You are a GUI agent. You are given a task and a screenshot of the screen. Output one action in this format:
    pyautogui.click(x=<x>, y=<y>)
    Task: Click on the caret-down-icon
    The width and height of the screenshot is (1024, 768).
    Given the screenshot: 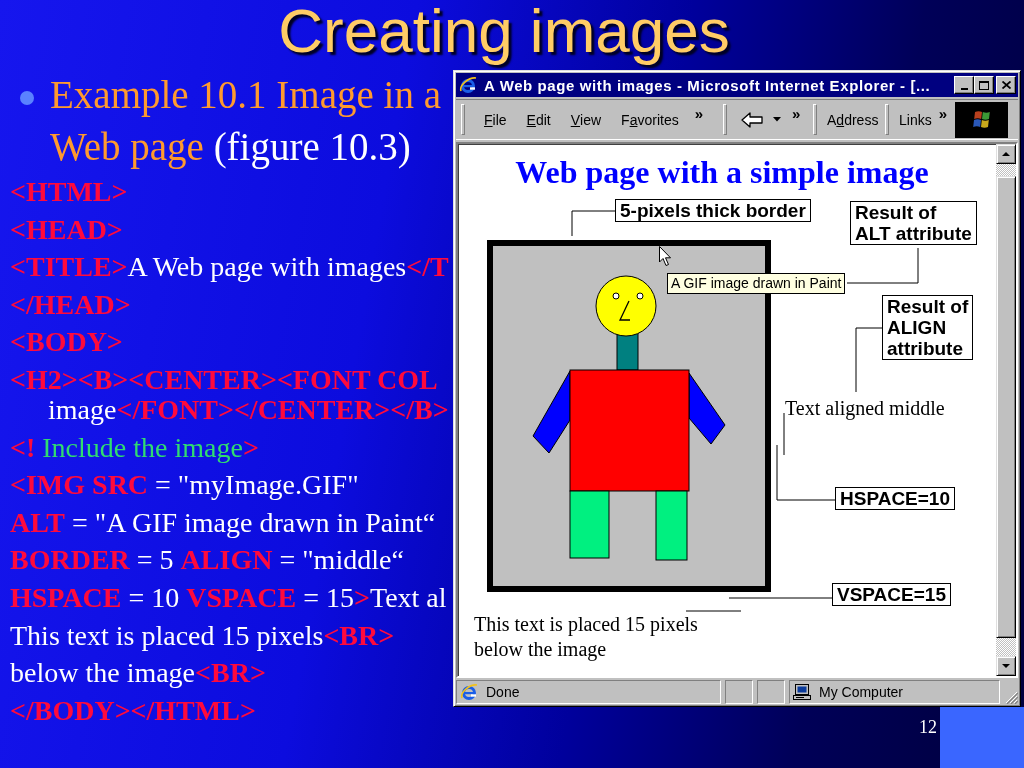 What is the action you would take?
    pyautogui.click(x=1006, y=666)
    